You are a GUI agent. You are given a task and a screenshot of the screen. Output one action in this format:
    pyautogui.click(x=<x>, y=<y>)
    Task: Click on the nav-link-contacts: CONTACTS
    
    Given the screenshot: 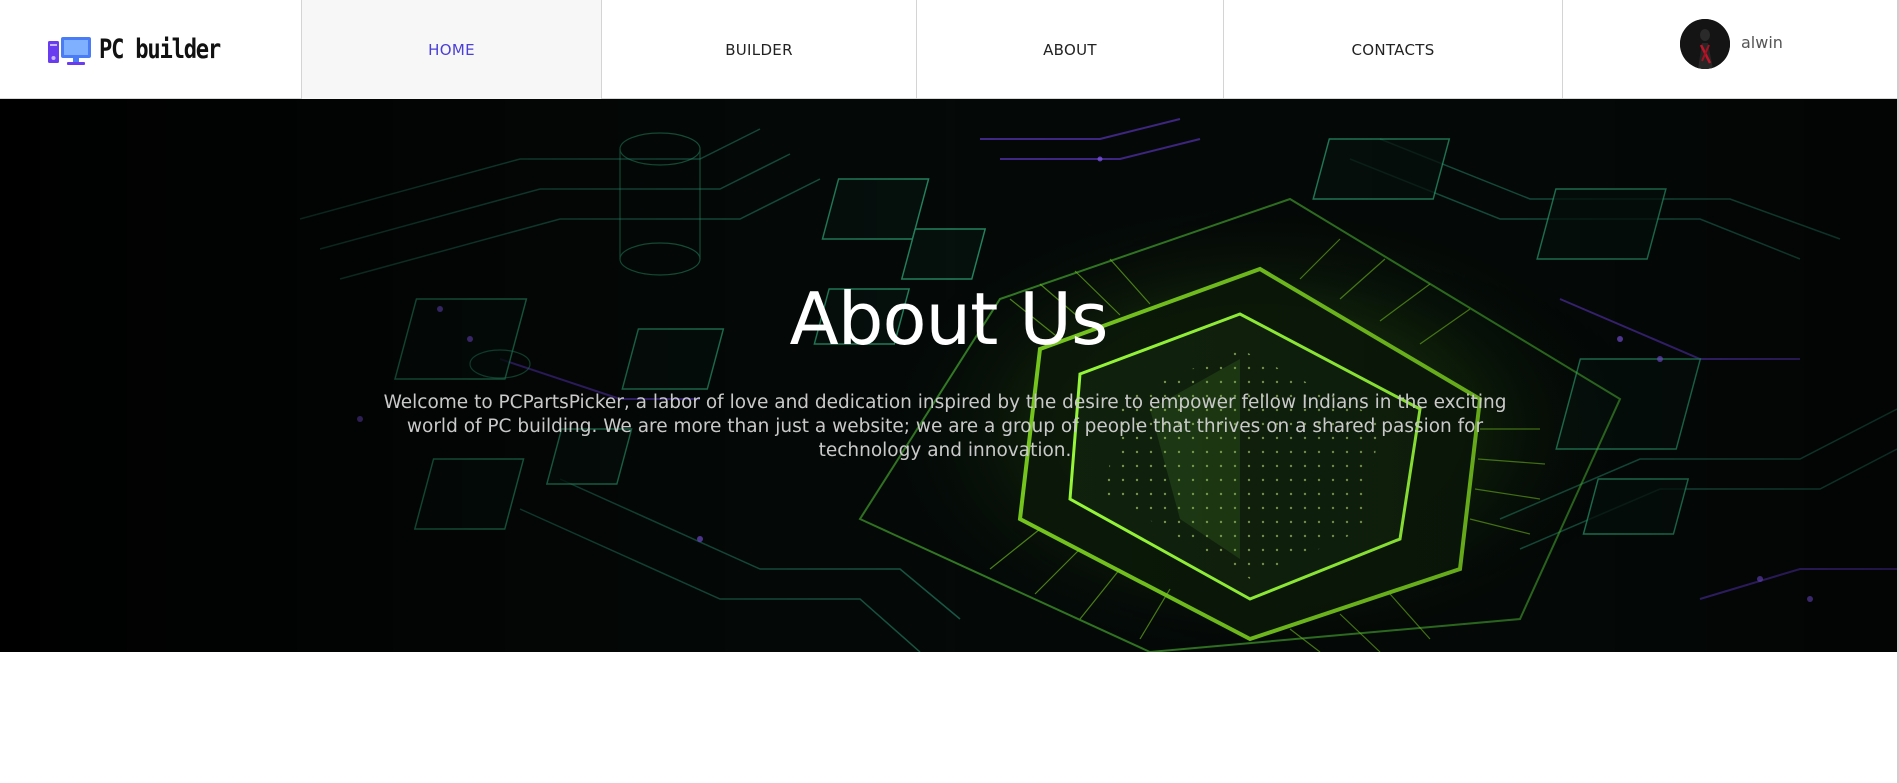 What is the action you would take?
    pyautogui.click(x=1392, y=50)
    